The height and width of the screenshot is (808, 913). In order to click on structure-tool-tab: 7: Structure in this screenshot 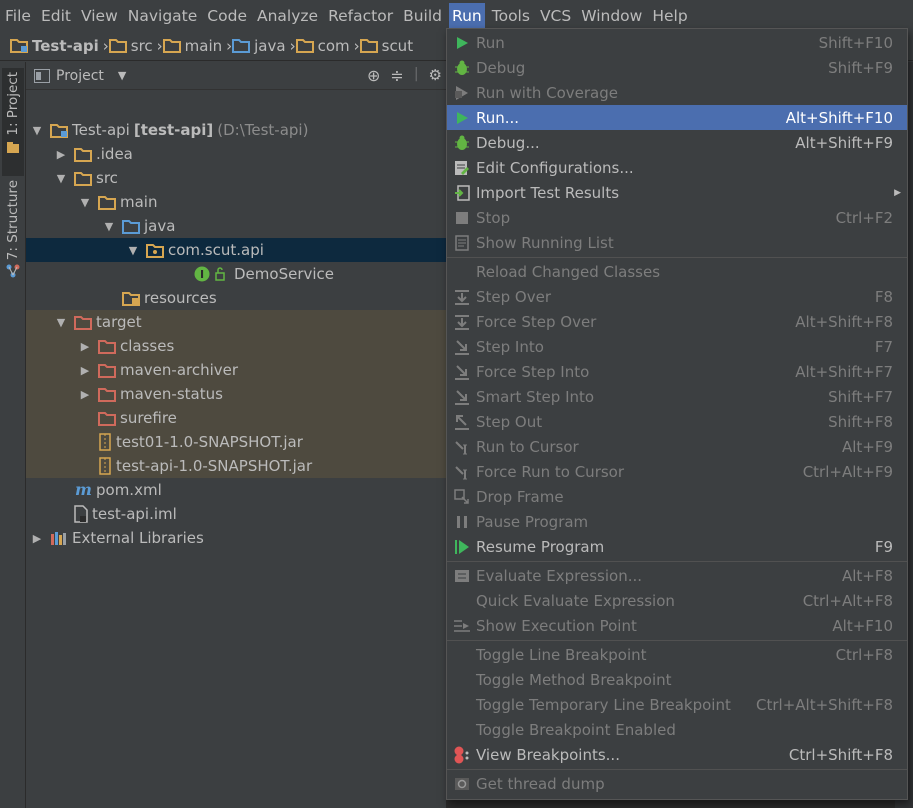, I will do `click(13, 230)`.